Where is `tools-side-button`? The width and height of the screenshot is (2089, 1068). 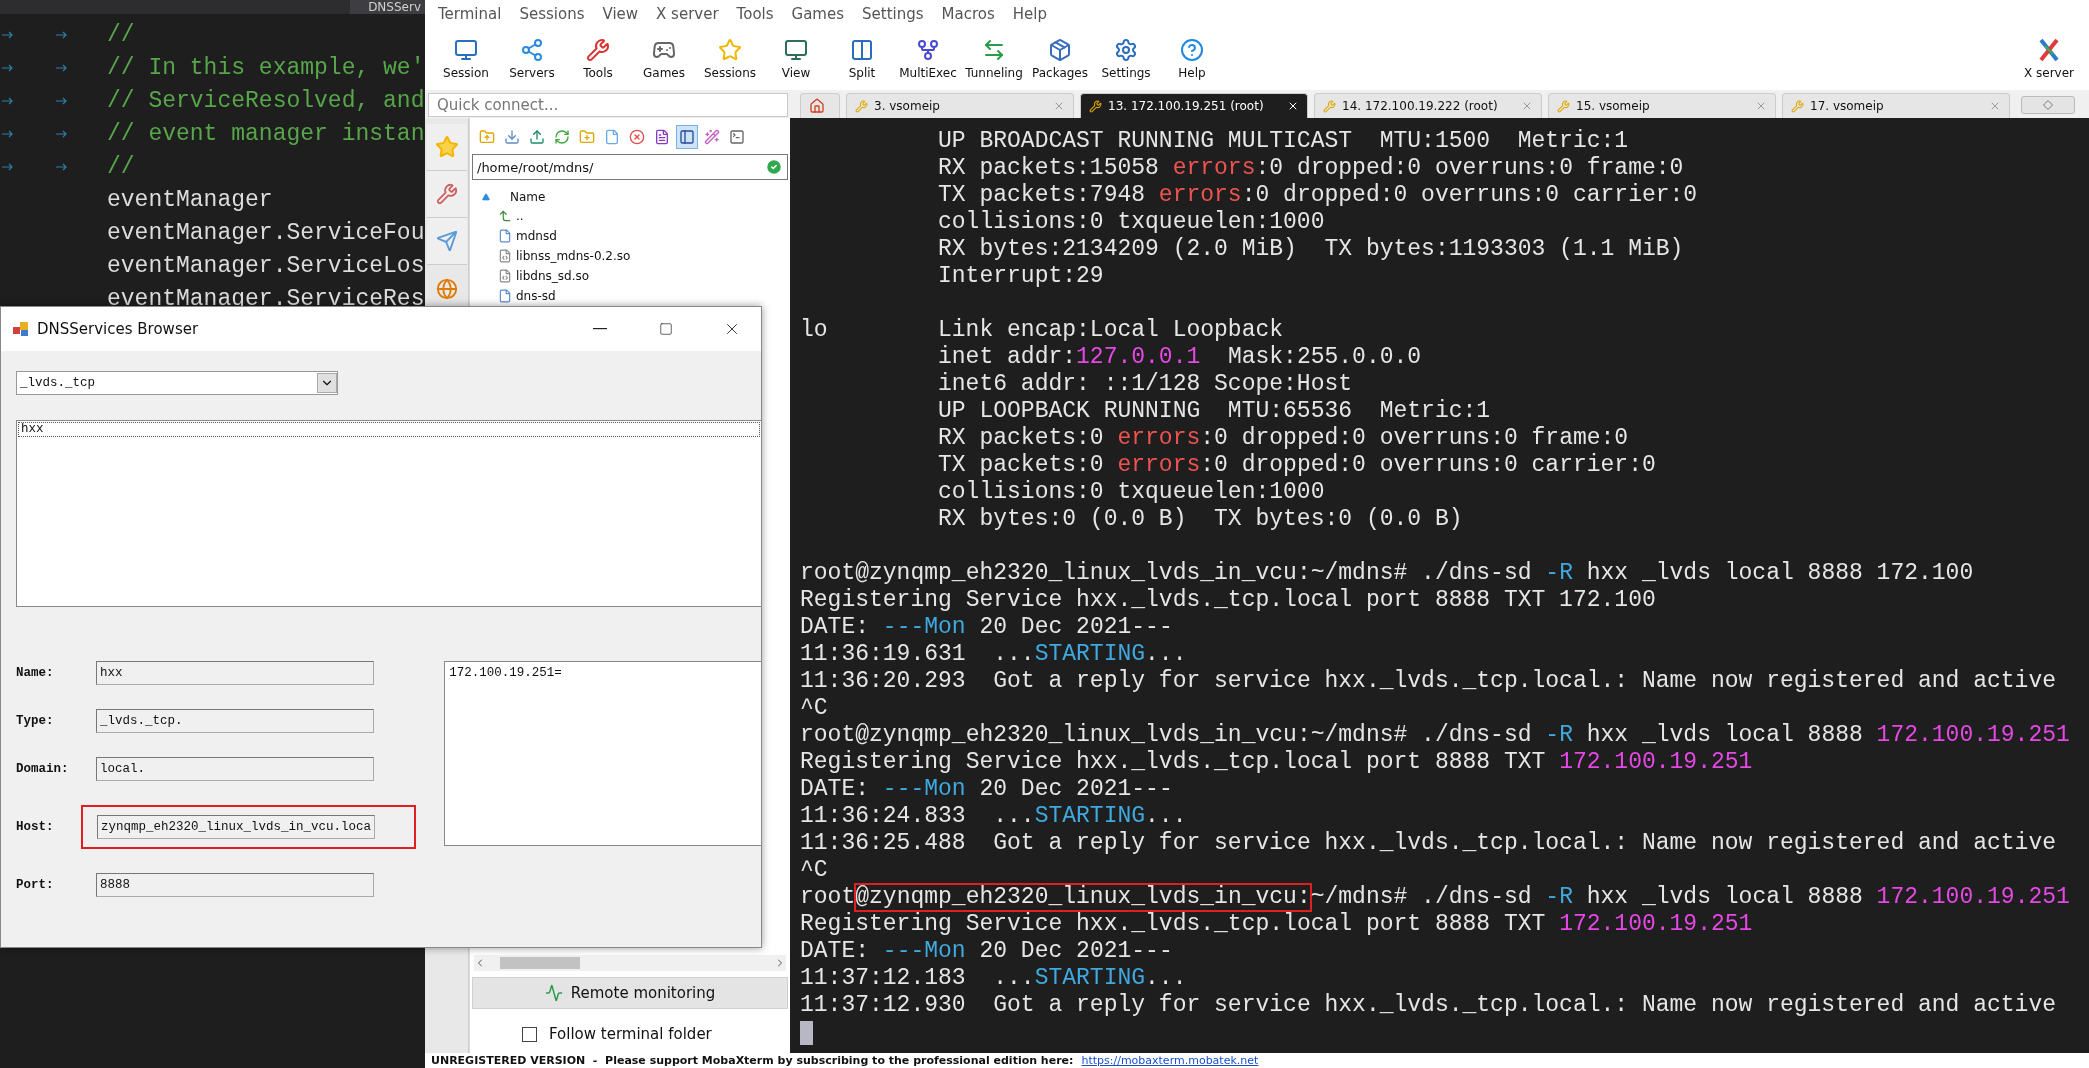 tools-side-button is located at coordinates (446, 194).